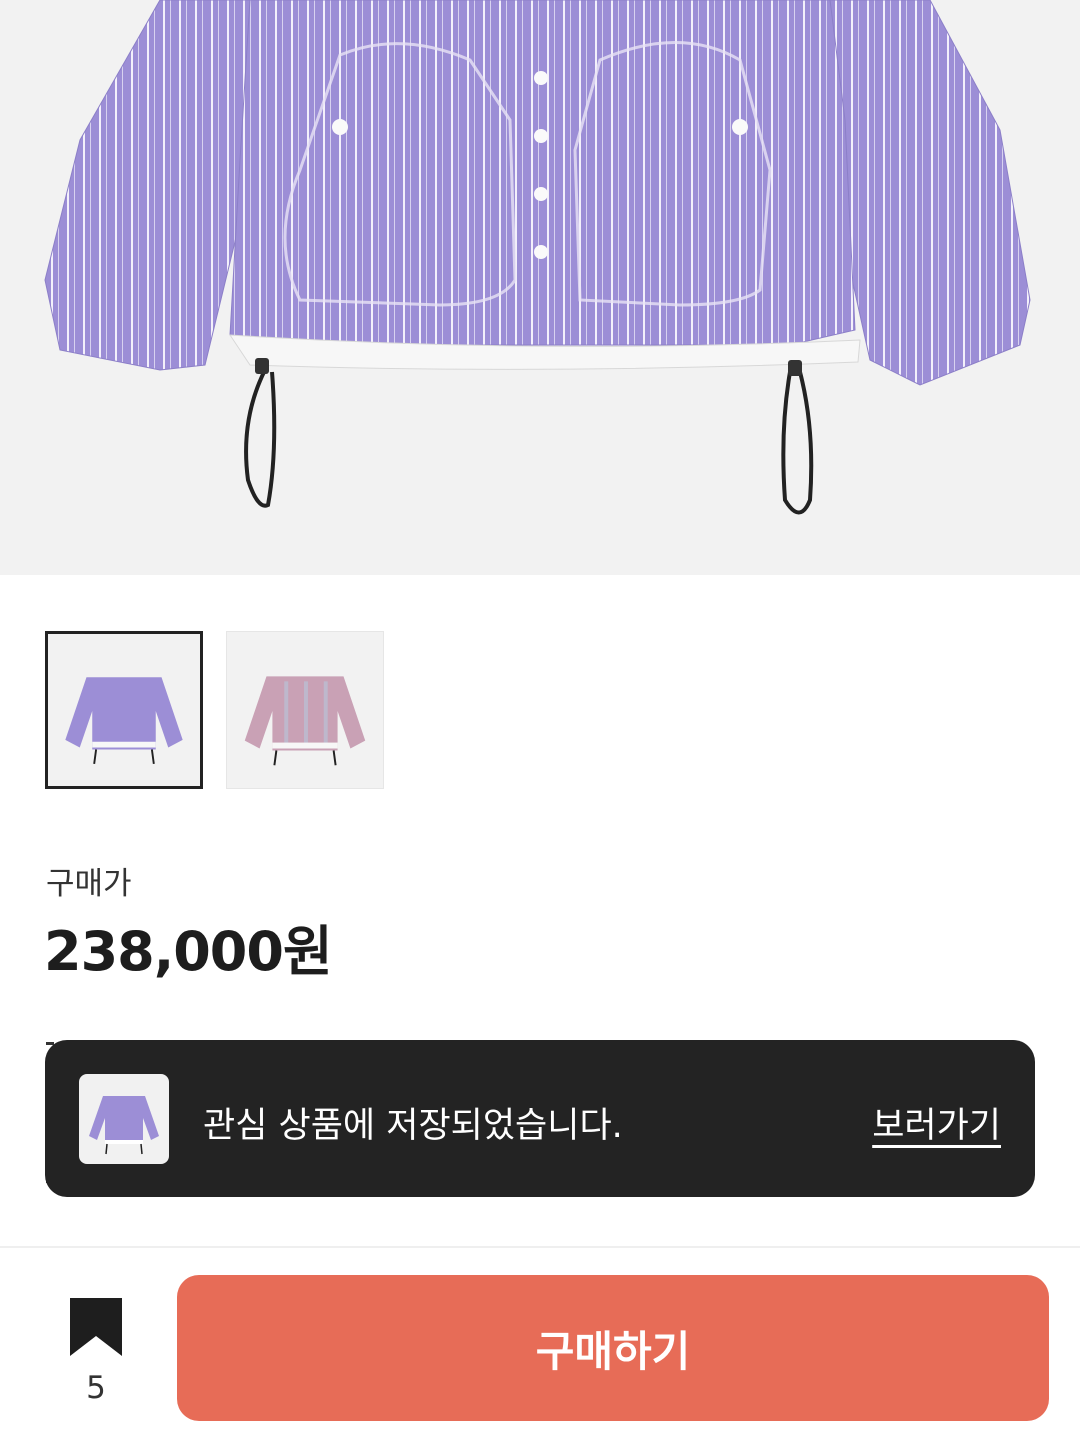 This screenshot has height=1440, width=1080. What do you see at coordinates (613, 1348) in the screenshot?
I see `buy-button: 구매하기` at bounding box center [613, 1348].